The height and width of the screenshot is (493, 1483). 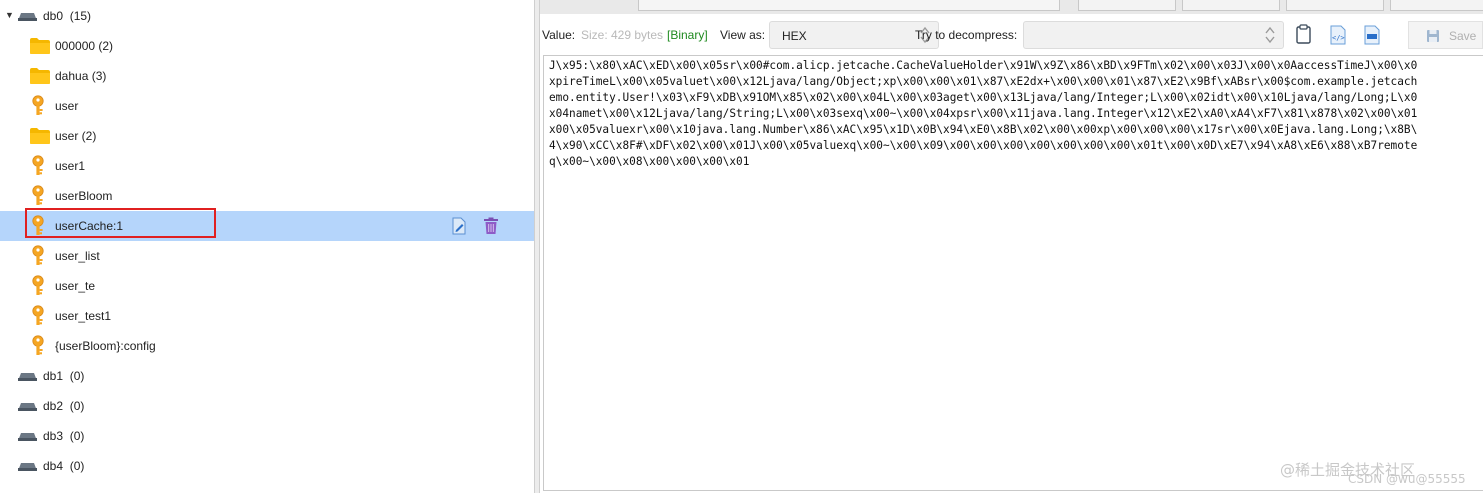 What do you see at coordinates (854, 35) in the screenshot?
I see `view-as-select: HEX` at bounding box center [854, 35].